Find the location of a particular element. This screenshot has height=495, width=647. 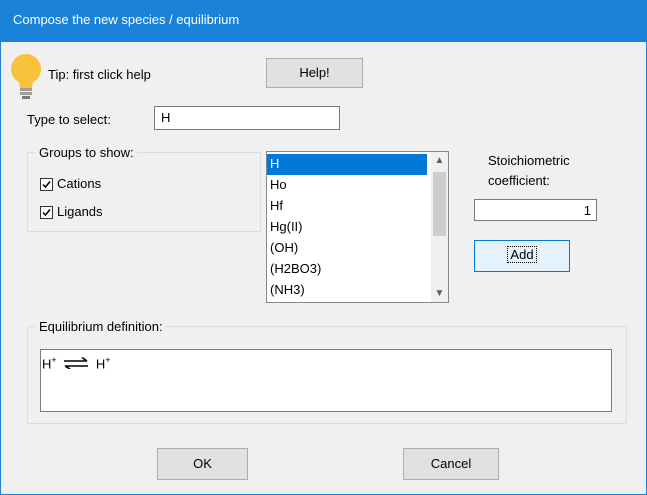

tip-text: Tip: first click help is located at coordinates (99, 74).